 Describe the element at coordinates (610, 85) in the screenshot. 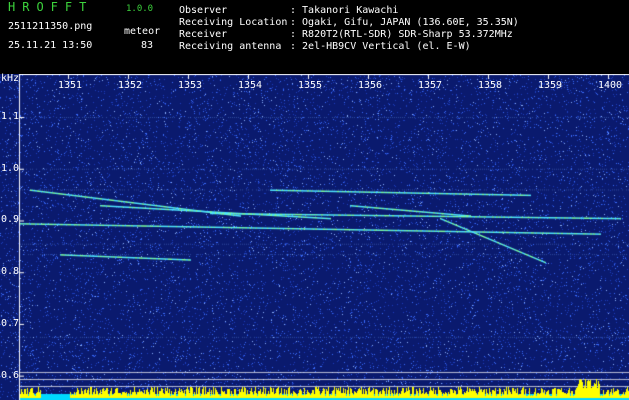

I see `time-tick-label: 1400` at that location.